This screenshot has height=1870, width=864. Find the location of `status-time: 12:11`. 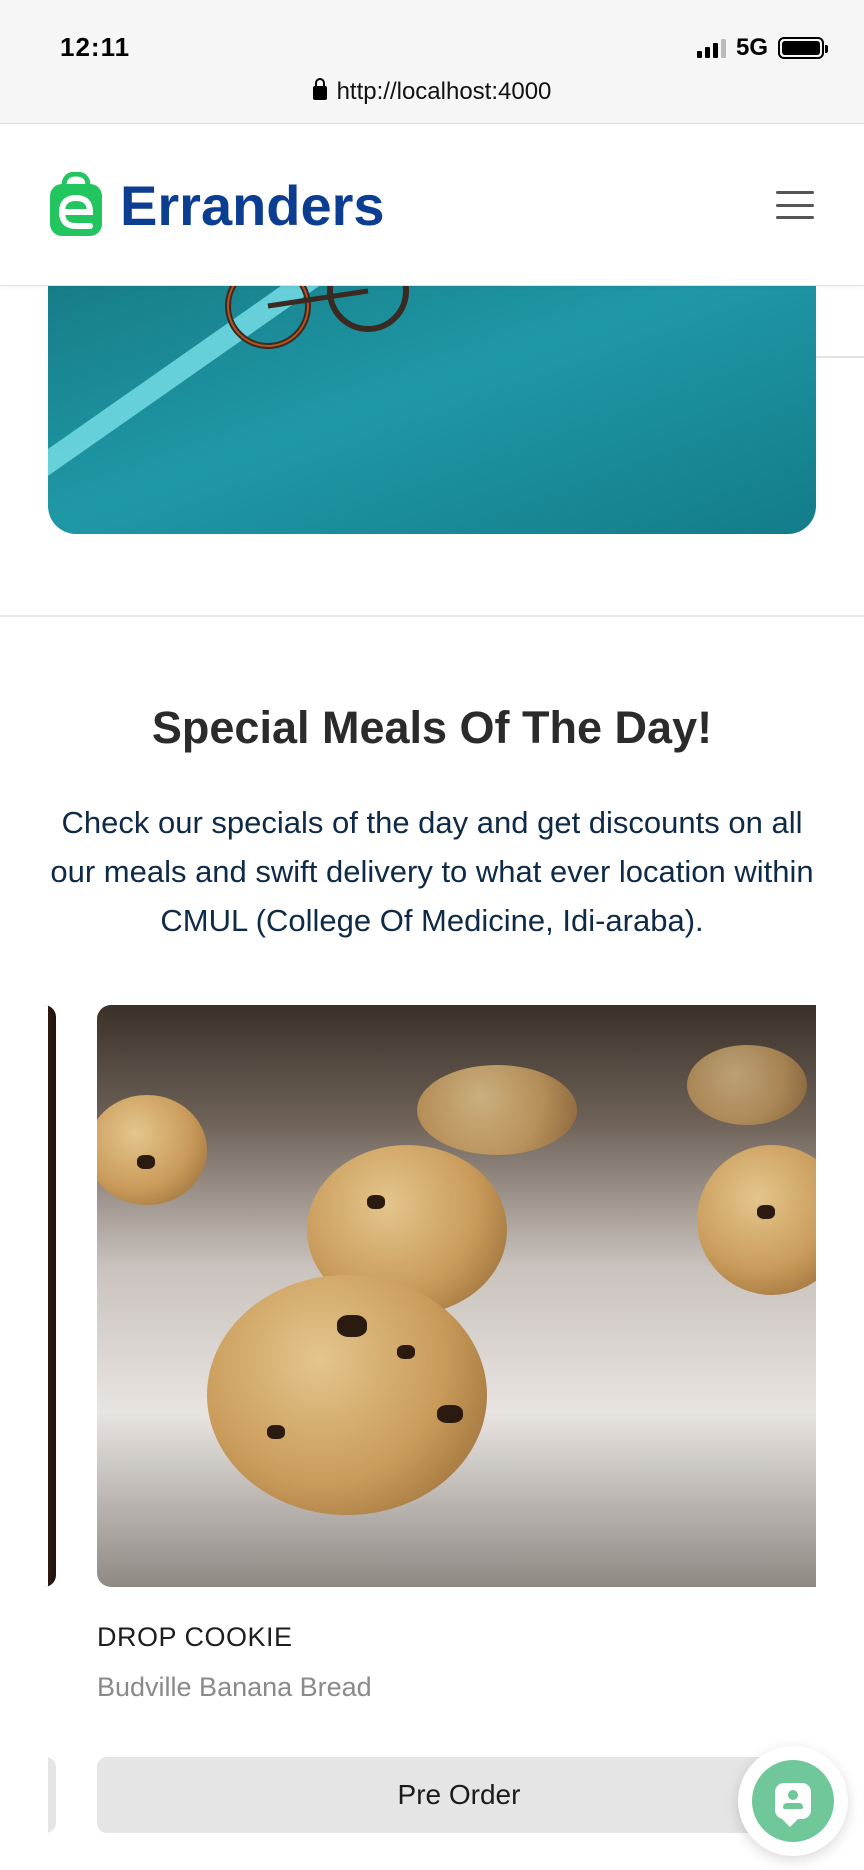

status-time: 12:11 is located at coordinates (95, 47).